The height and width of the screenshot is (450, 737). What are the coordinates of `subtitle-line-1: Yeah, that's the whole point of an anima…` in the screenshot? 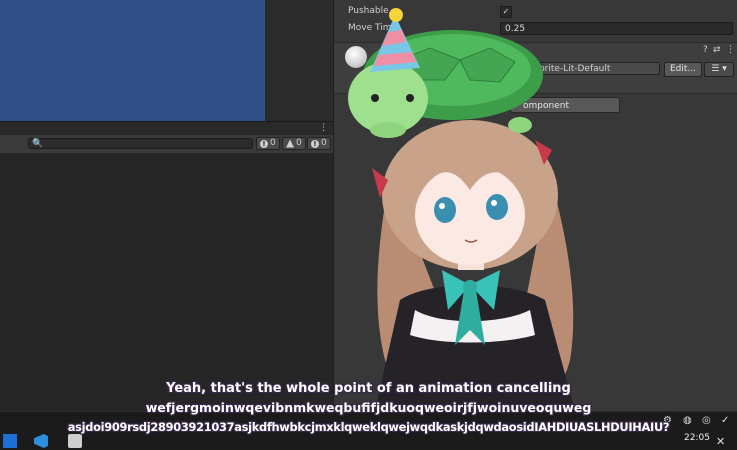 It's located at (368, 388).